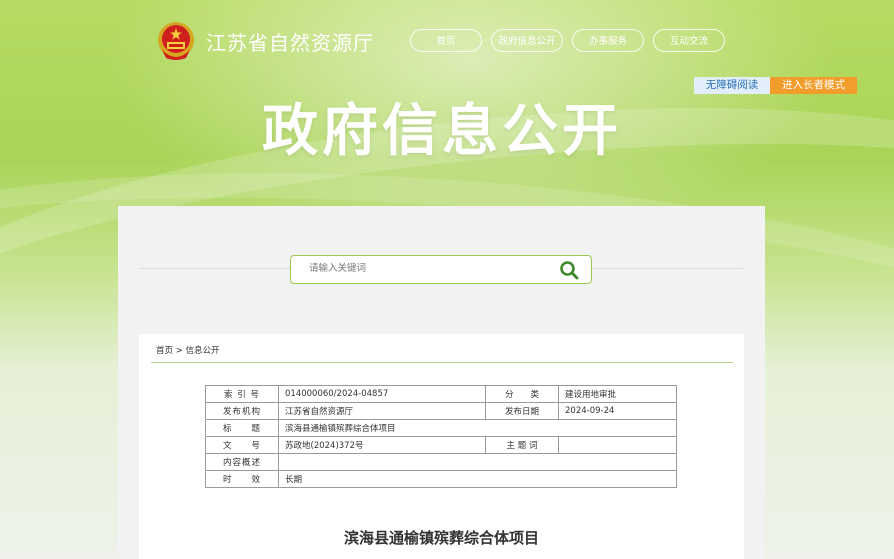 The image size is (894, 559). I want to click on table-row: 索 引 号 014000060/2024-04857 分 类 建设用地审批, so click(441, 394).